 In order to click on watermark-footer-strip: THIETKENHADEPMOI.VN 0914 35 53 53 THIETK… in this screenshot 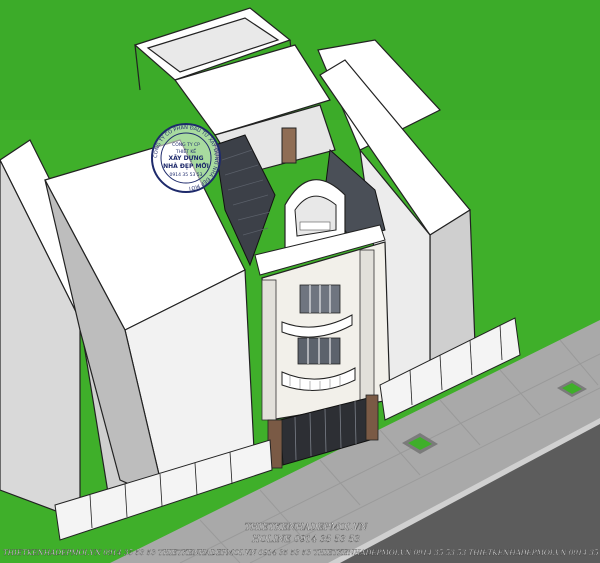, I will do `click(301, 552)`.